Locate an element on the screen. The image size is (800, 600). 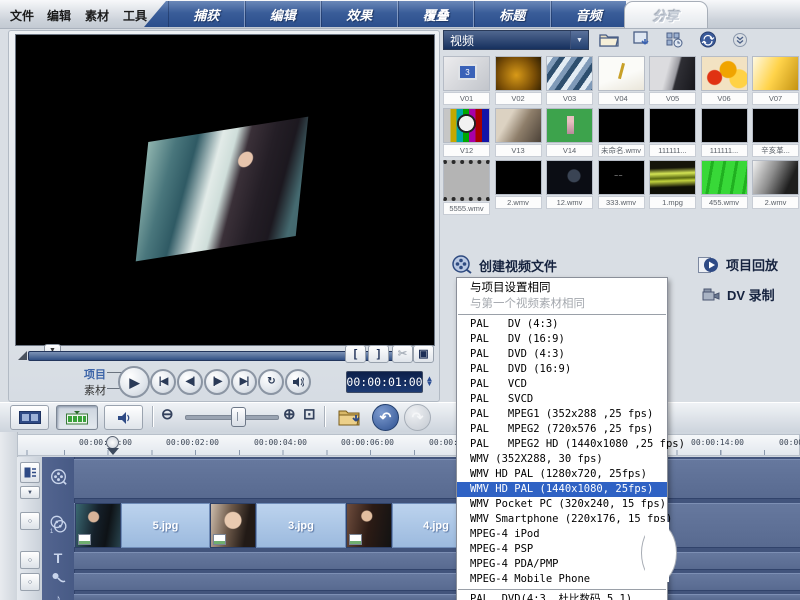
menu-clip: 素材 is located at coordinates (97, 15).